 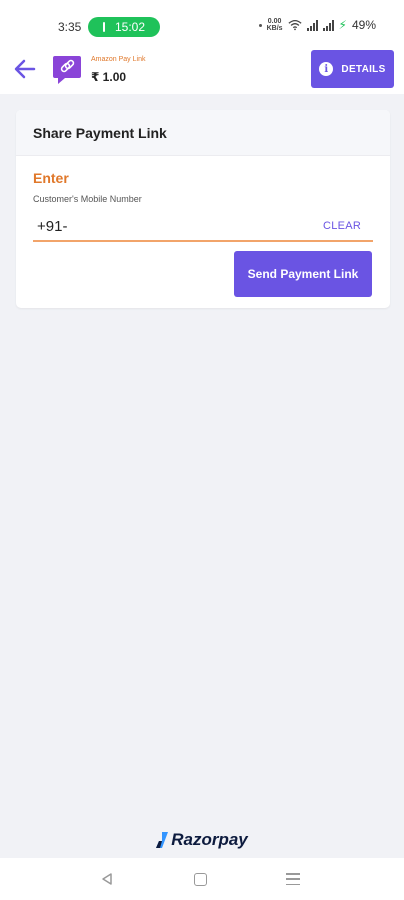 What do you see at coordinates (107, 879) in the screenshot?
I see `nav-back-icon` at bounding box center [107, 879].